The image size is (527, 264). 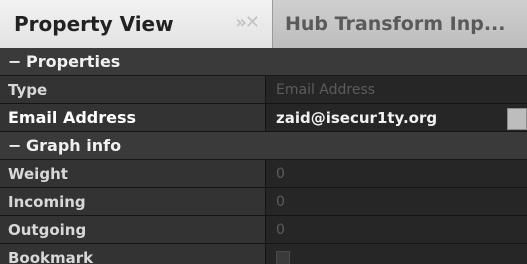 I want to click on property-row-incoming: Incoming 0, so click(x=263, y=202).